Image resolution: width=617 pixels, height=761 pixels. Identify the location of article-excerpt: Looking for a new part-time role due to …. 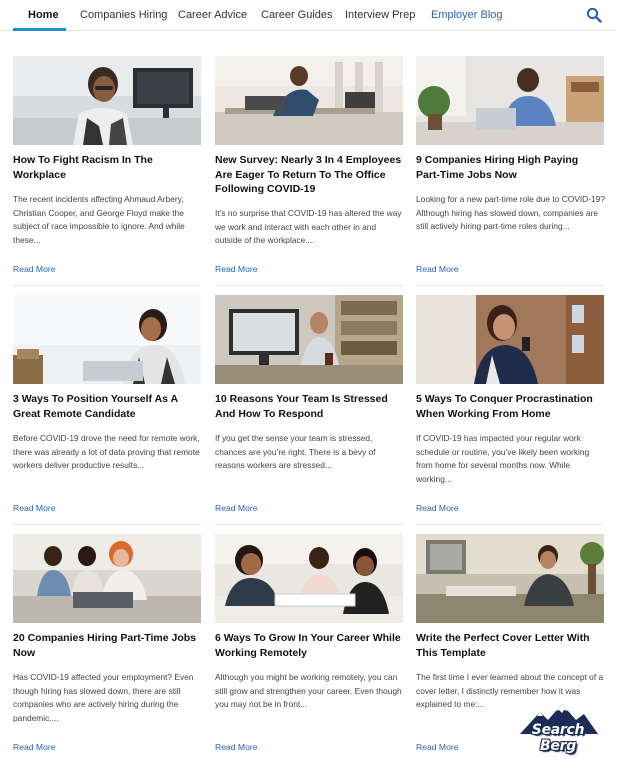
(510, 213).